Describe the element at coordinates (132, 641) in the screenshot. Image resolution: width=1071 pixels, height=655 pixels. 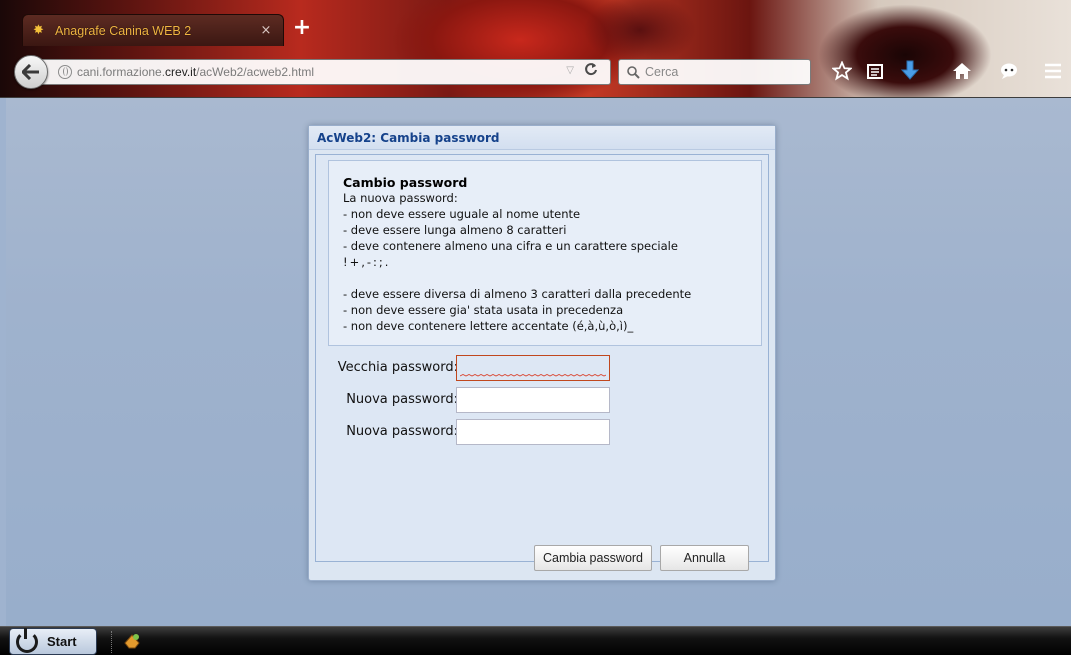
I see `quicklaunch-app-icon` at that location.